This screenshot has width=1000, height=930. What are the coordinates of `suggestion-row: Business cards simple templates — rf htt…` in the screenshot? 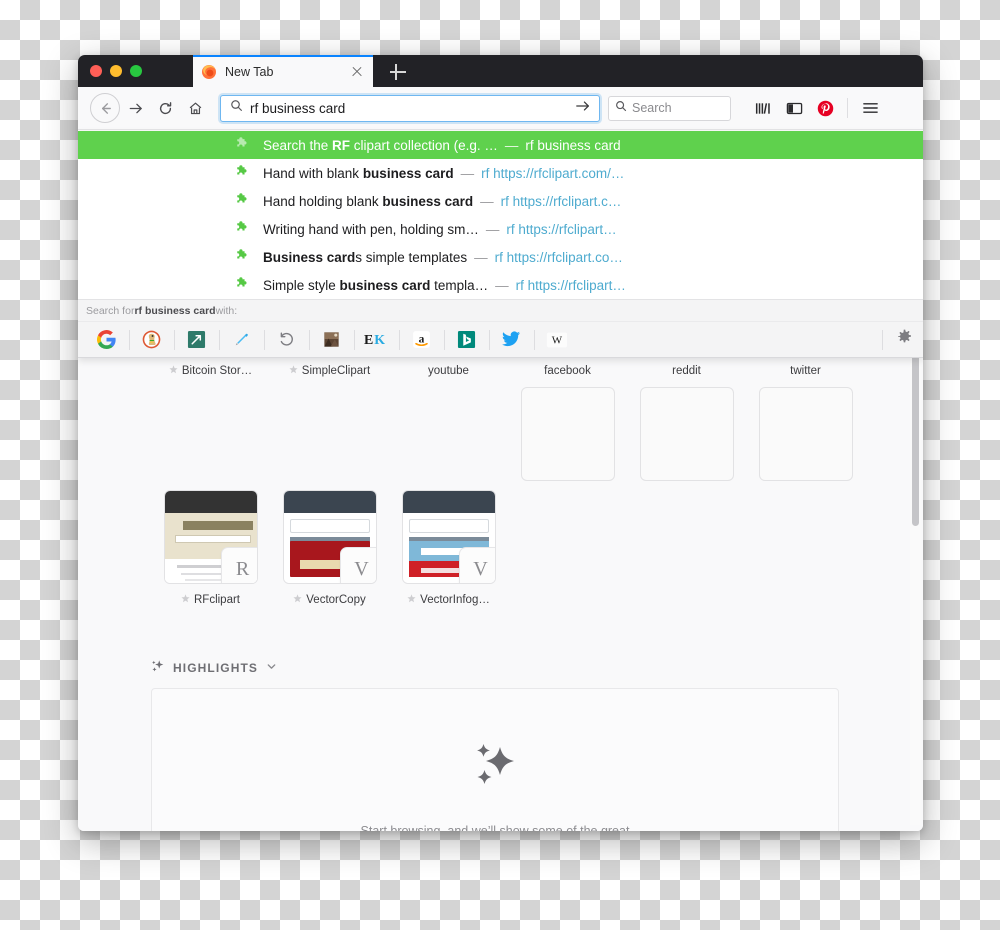 It's located at (500, 257).